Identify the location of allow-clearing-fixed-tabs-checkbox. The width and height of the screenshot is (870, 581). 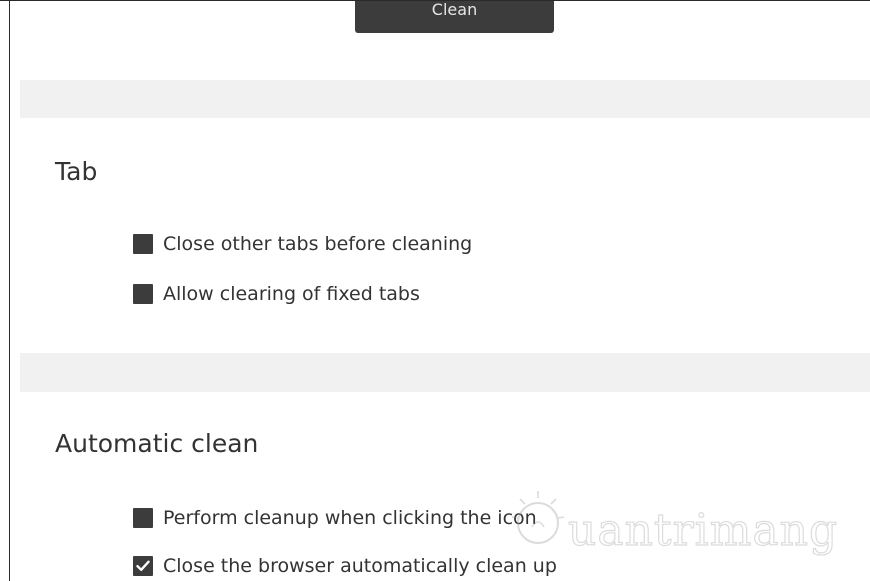
(143, 294).